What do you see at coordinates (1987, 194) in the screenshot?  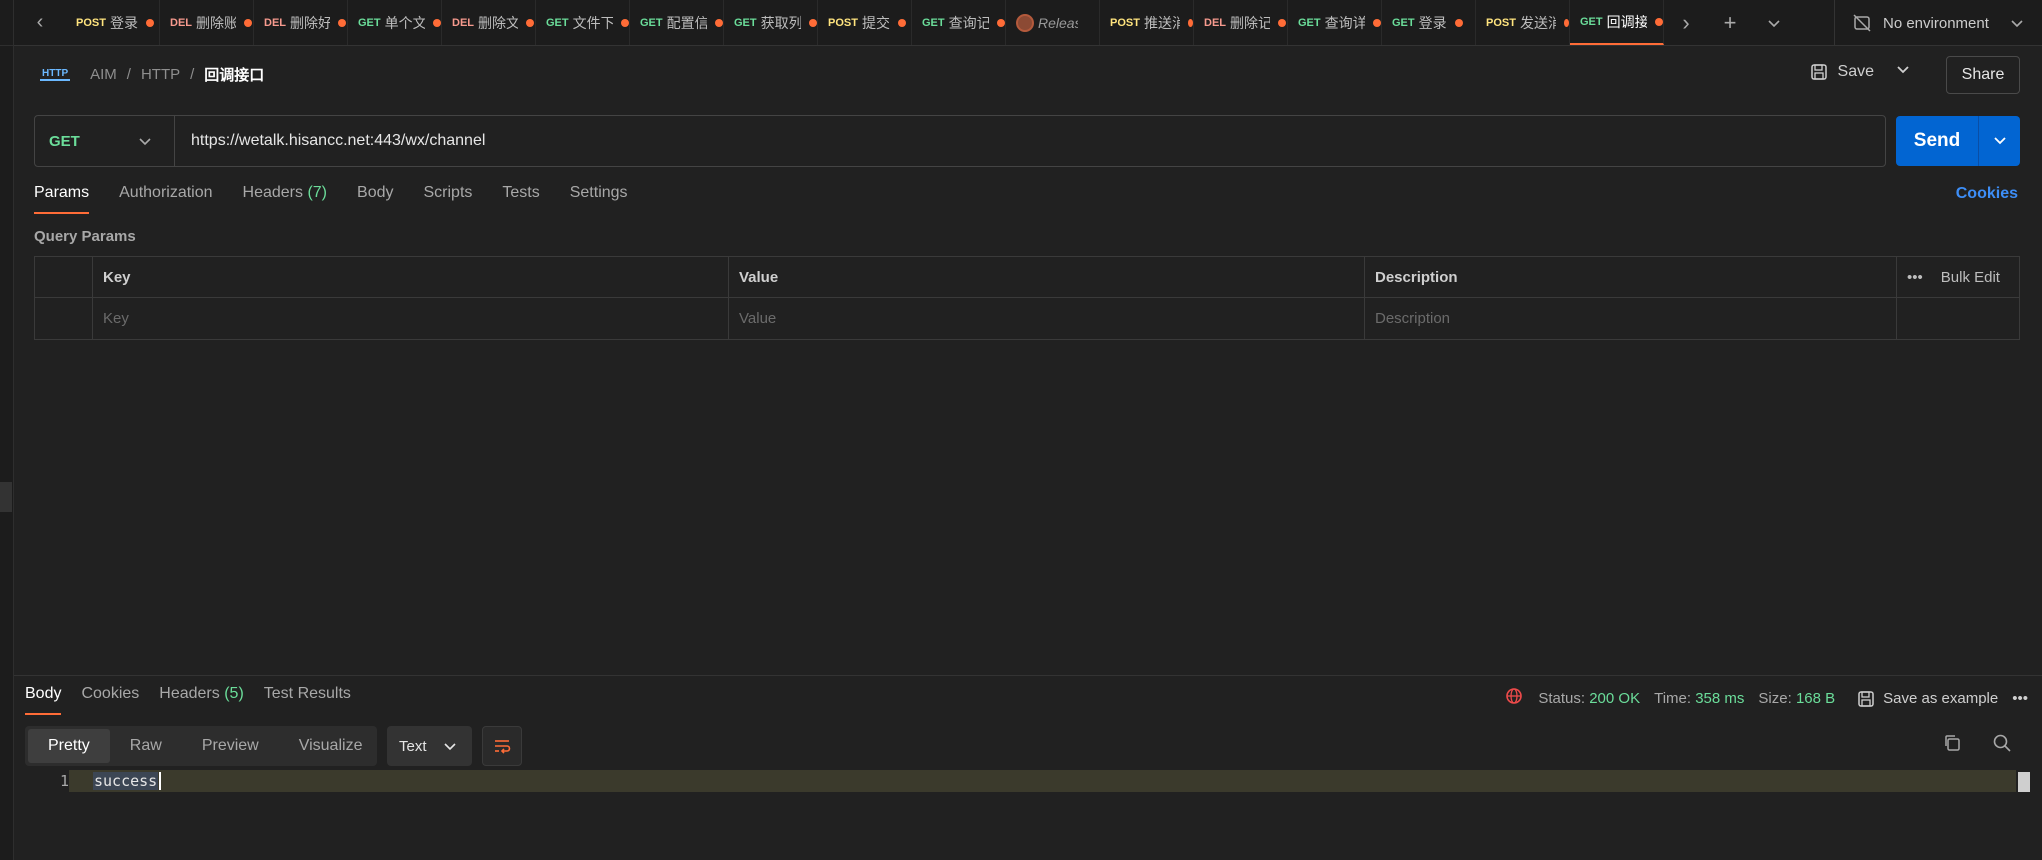 I see `cookies-link: Cookies` at bounding box center [1987, 194].